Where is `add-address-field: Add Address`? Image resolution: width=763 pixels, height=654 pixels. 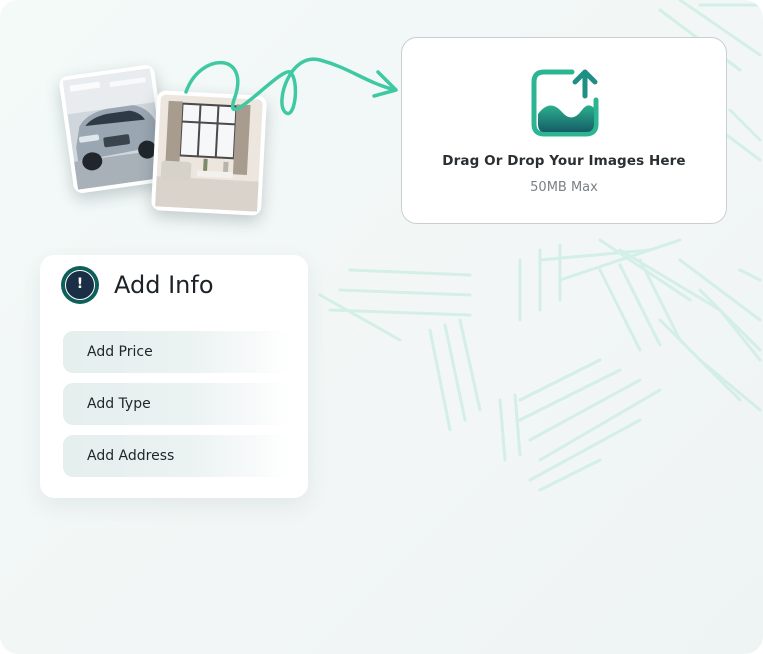 add-address-field: Add Address is located at coordinates (177, 456).